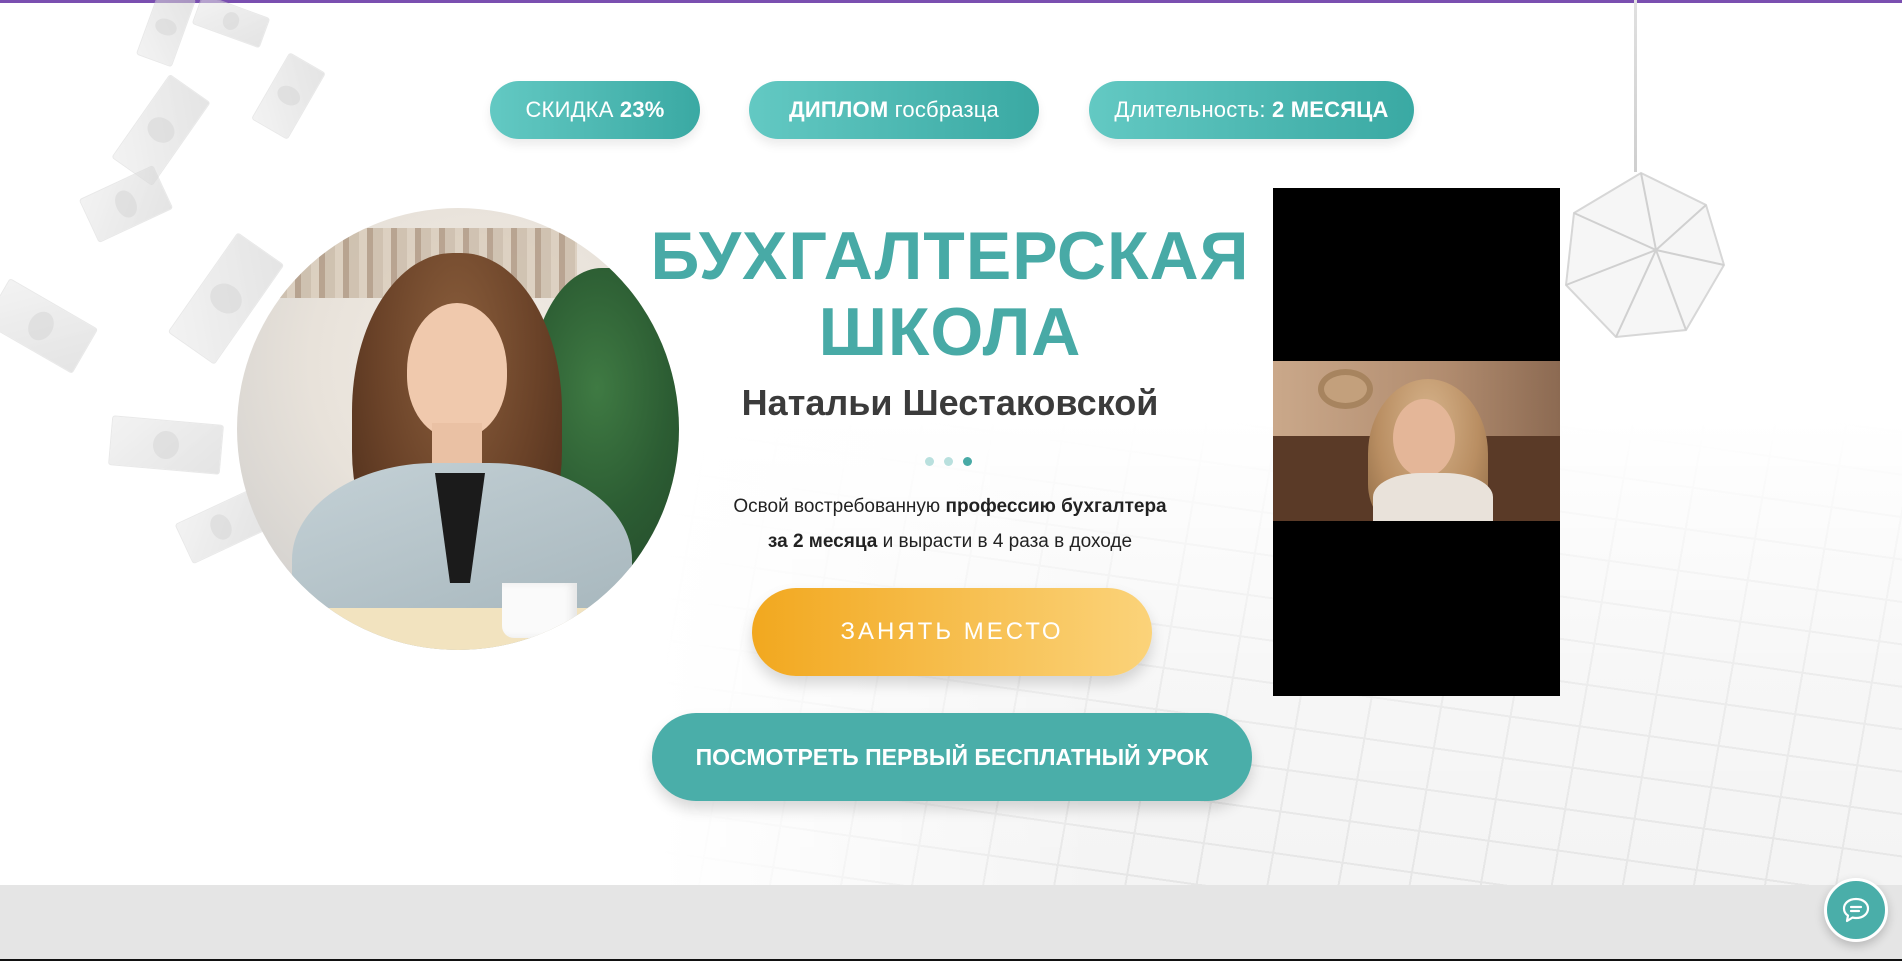  Describe the element at coordinates (952, 757) in the screenshot. I see `free-lesson-button: ПОСМОТРЕТЬ ПЕРВЫЙ БЕСПЛАТНЫЙ УРОК` at that location.